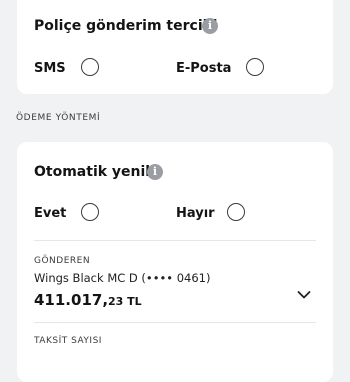 The image size is (350, 382). I want to click on sms-radio, so click(90, 67).